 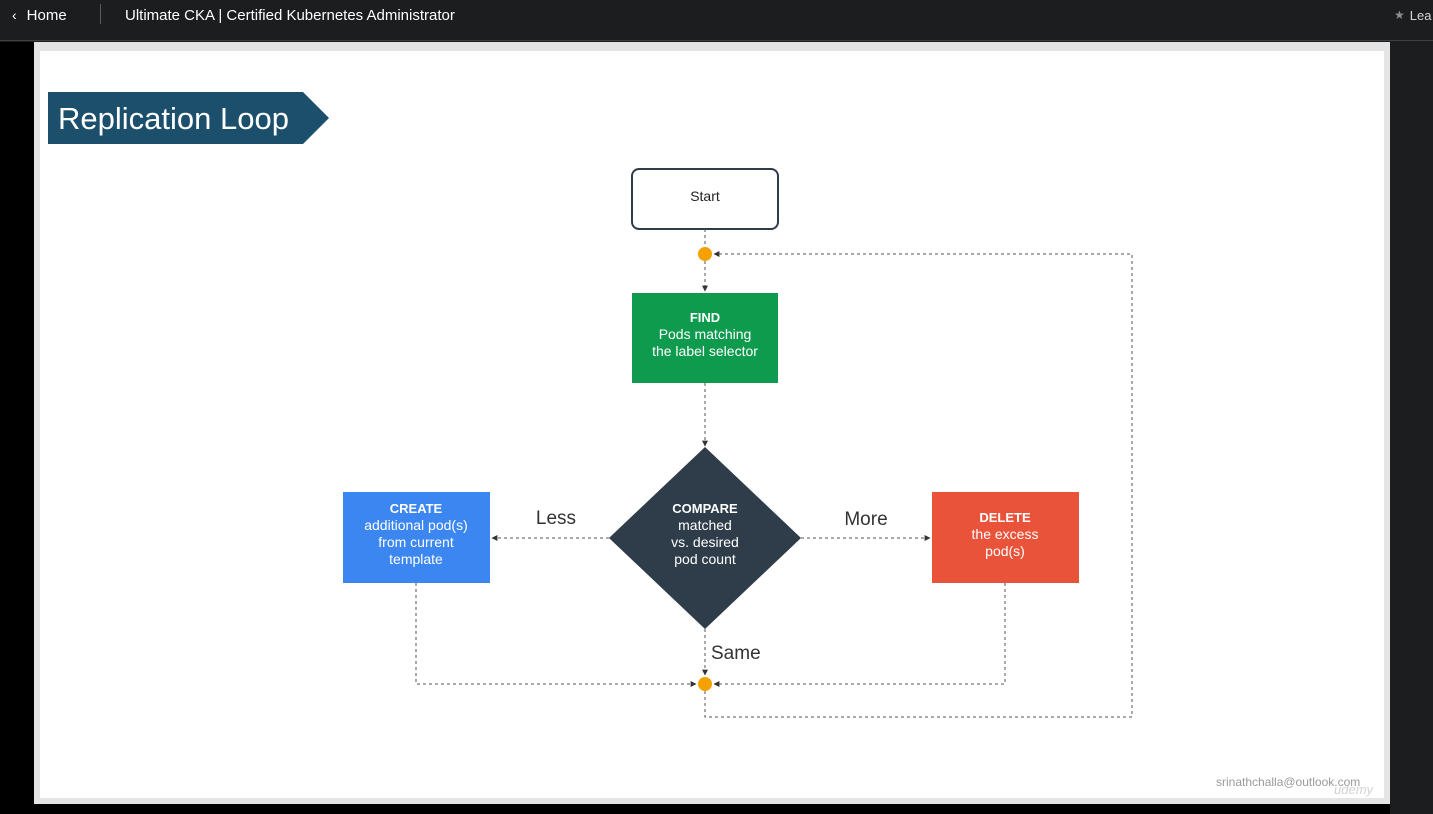 What do you see at coordinates (416, 542) in the screenshot?
I see `create-line2: from current` at bounding box center [416, 542].